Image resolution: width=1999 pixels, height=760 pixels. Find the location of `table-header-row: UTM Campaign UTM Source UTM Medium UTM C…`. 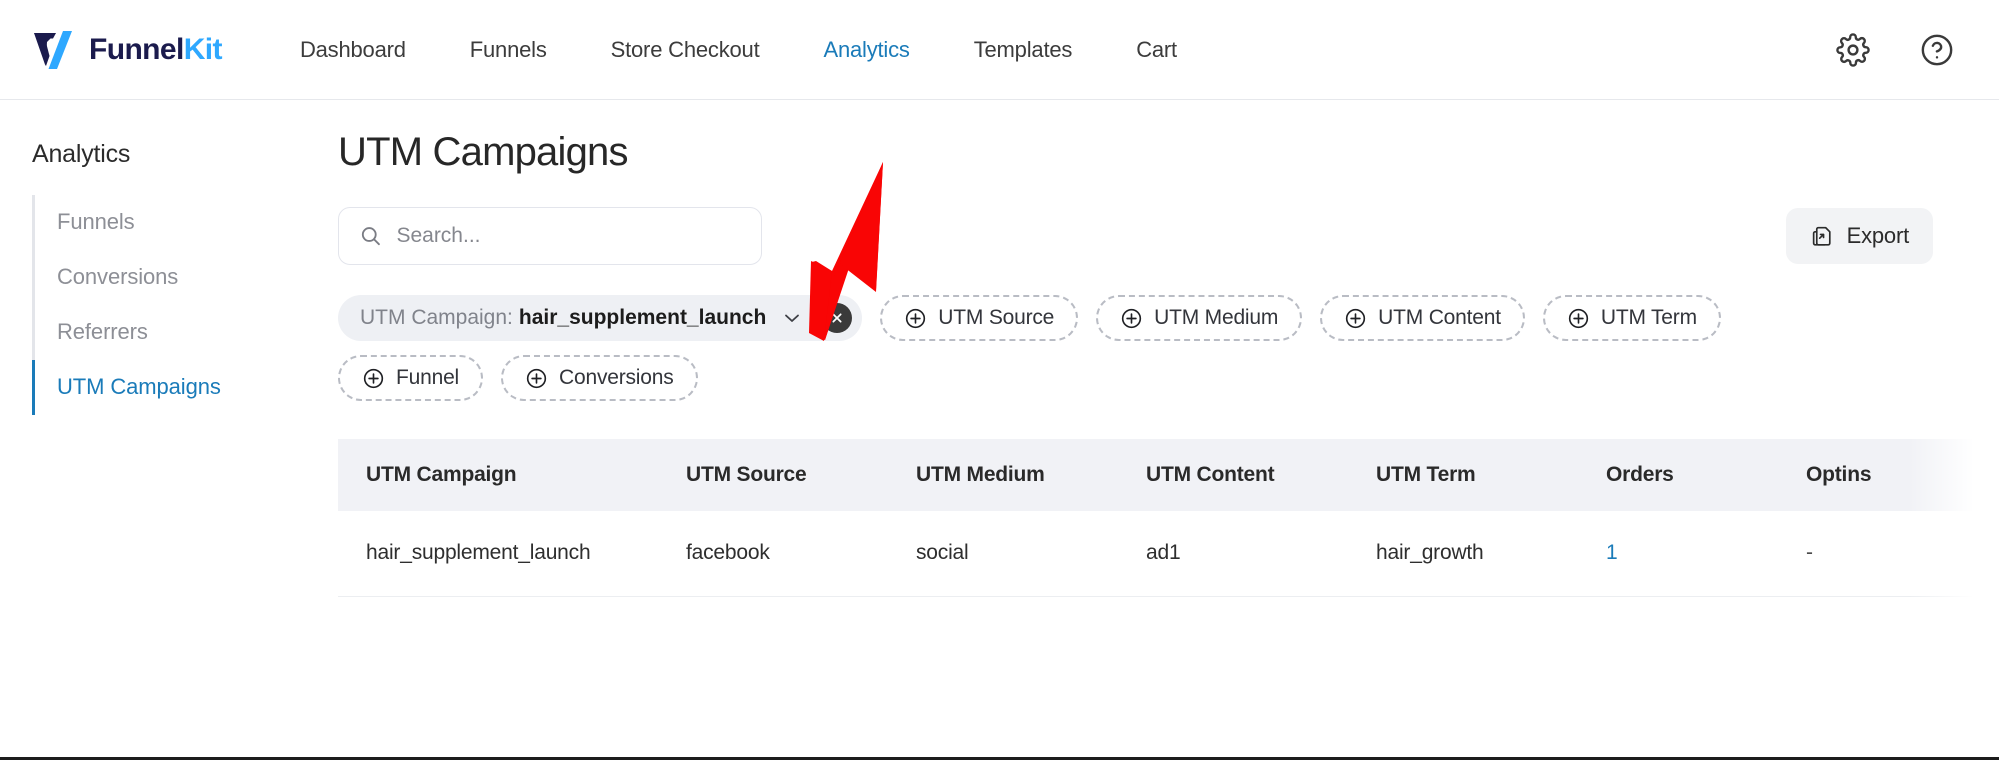

table-header-row: UTM Campaign UTM Source UTM Medium UTM C… is located at coordinates (1168, 475).